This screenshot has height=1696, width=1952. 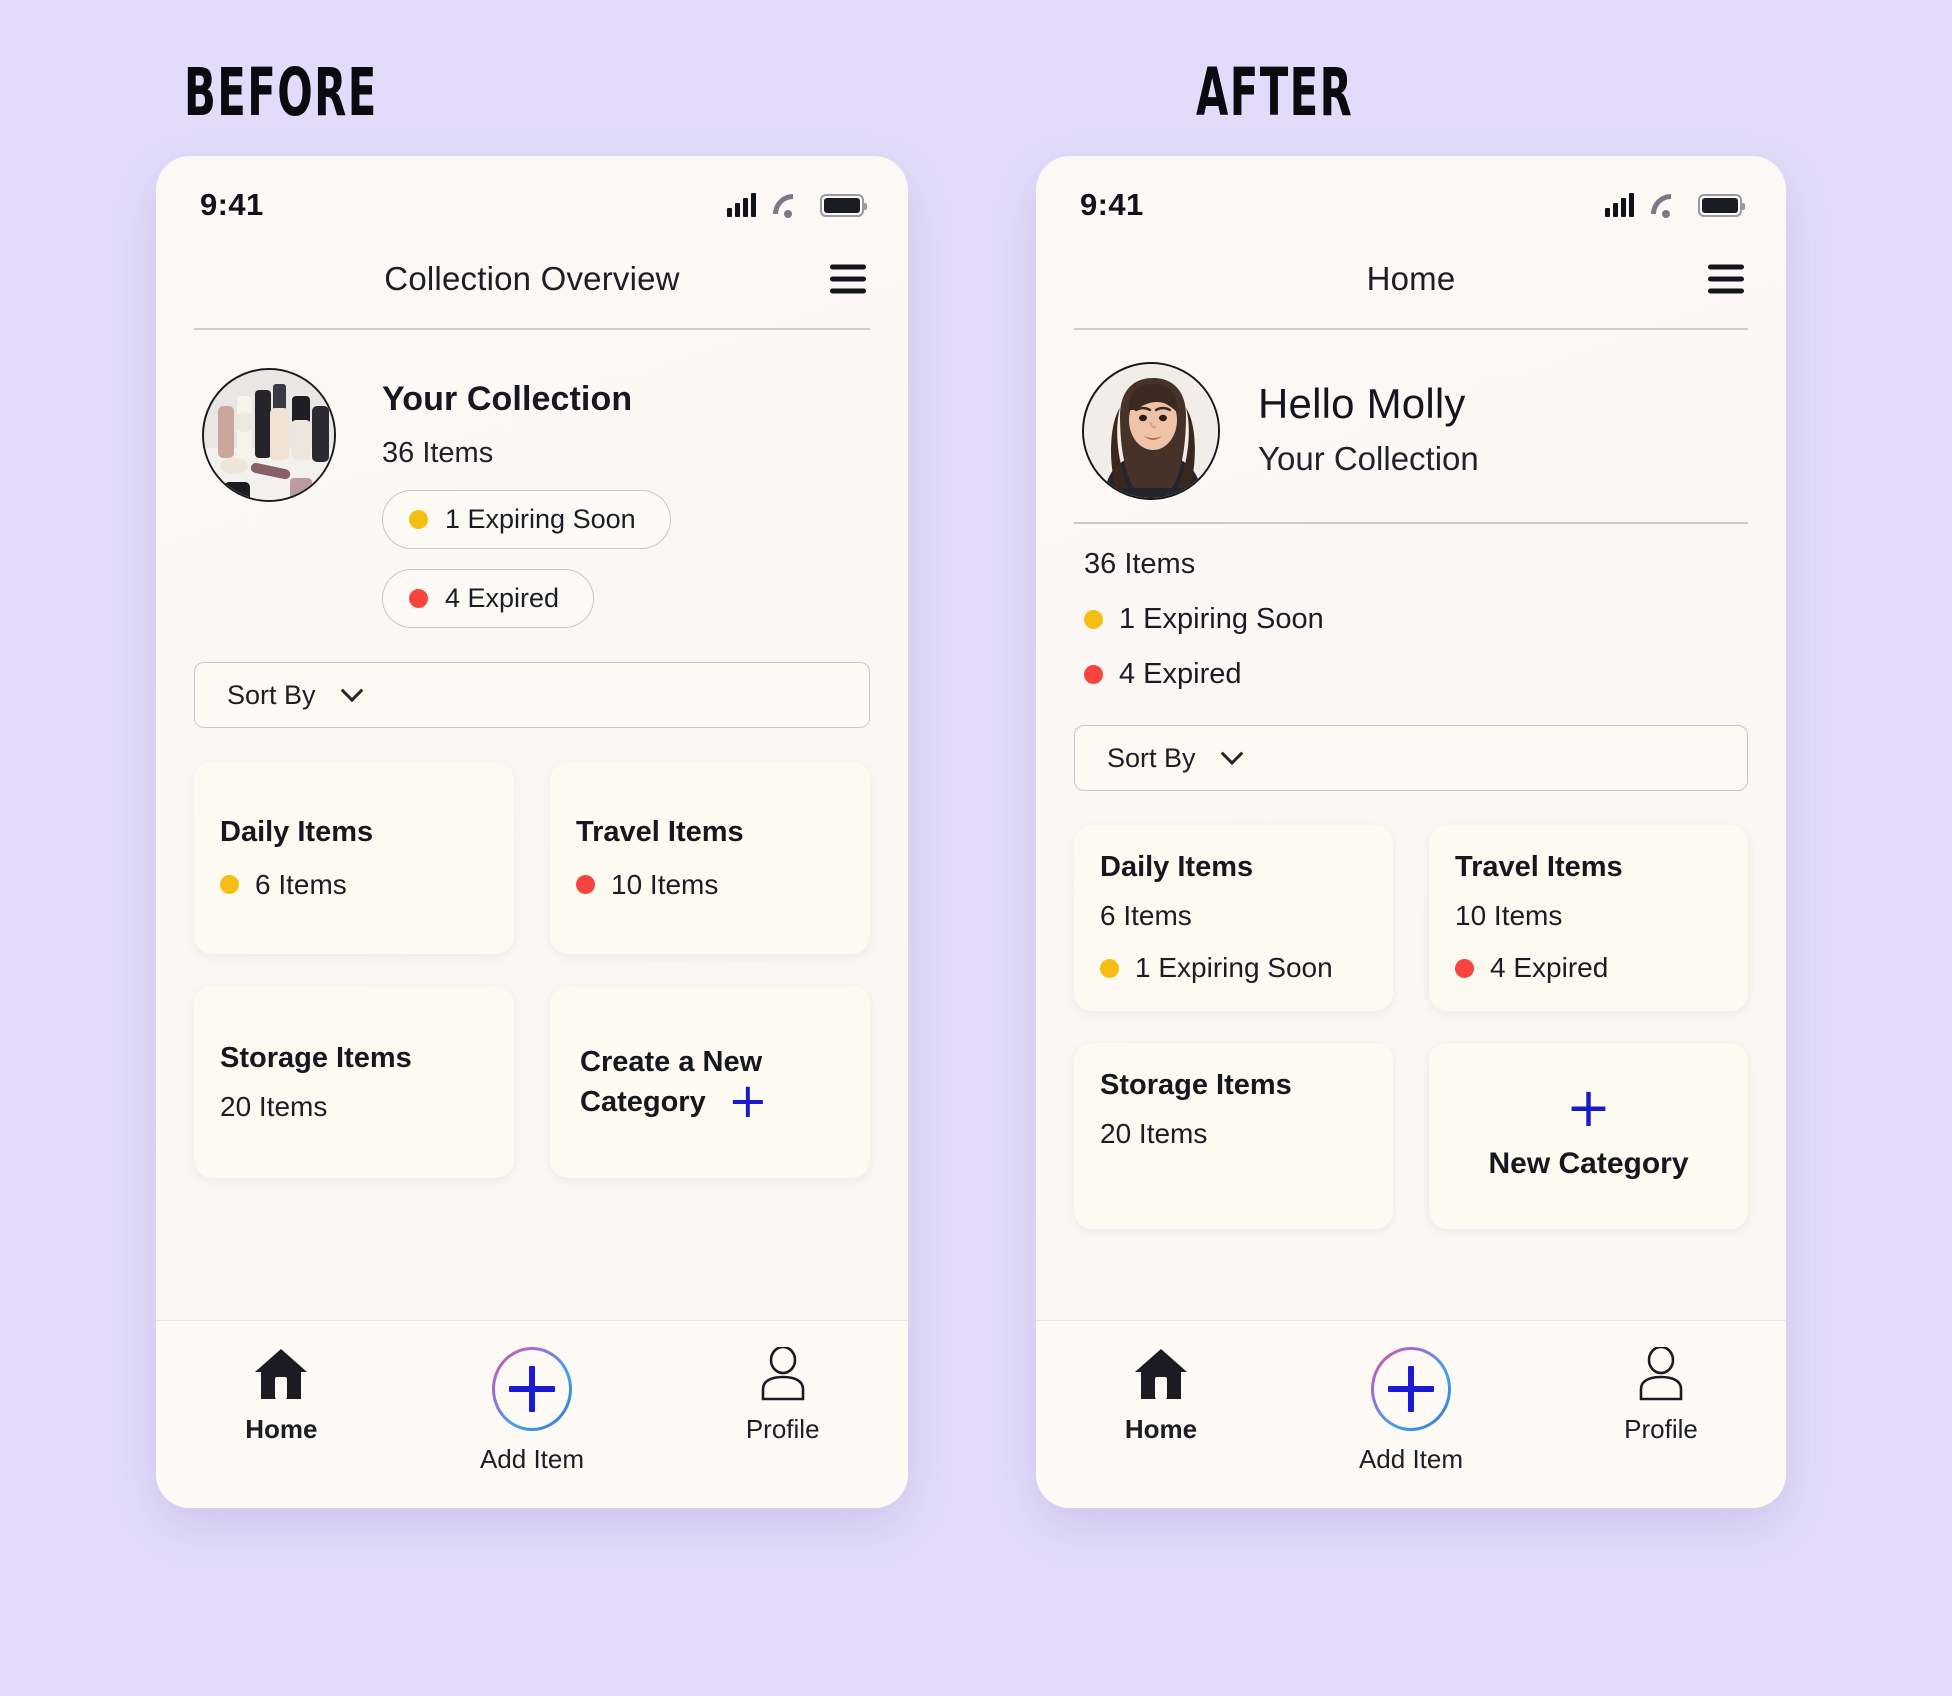 I want to click on battery-full-icon, so click(x=1721, y=205).